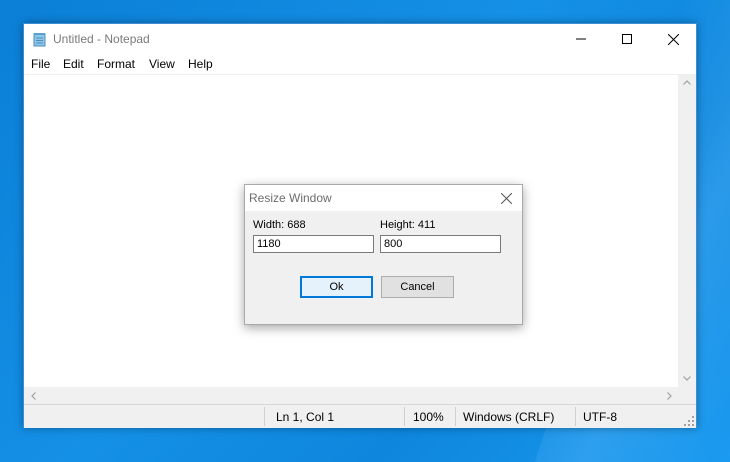  I want to click on scroll-left-button, so click(33, 395).